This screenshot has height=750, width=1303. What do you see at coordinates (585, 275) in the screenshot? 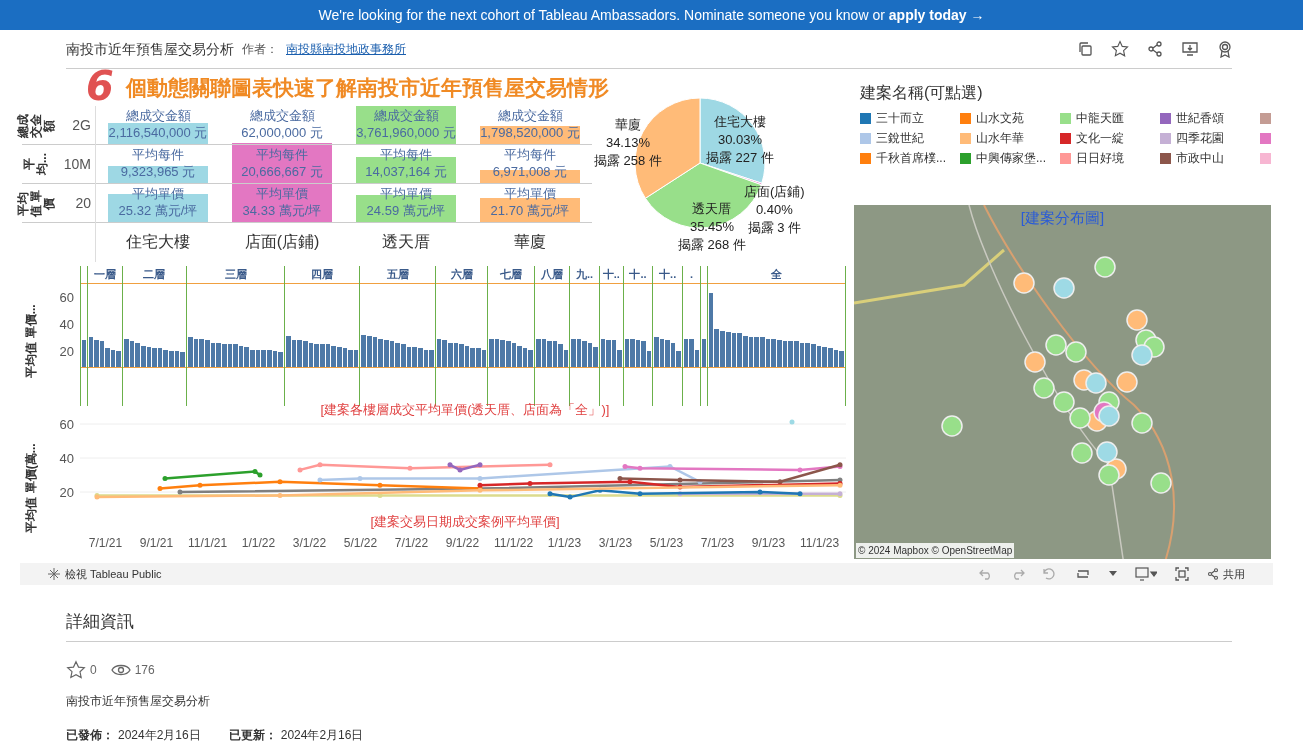
I see `panel-header: 九..` at bounding box center [585, 275].